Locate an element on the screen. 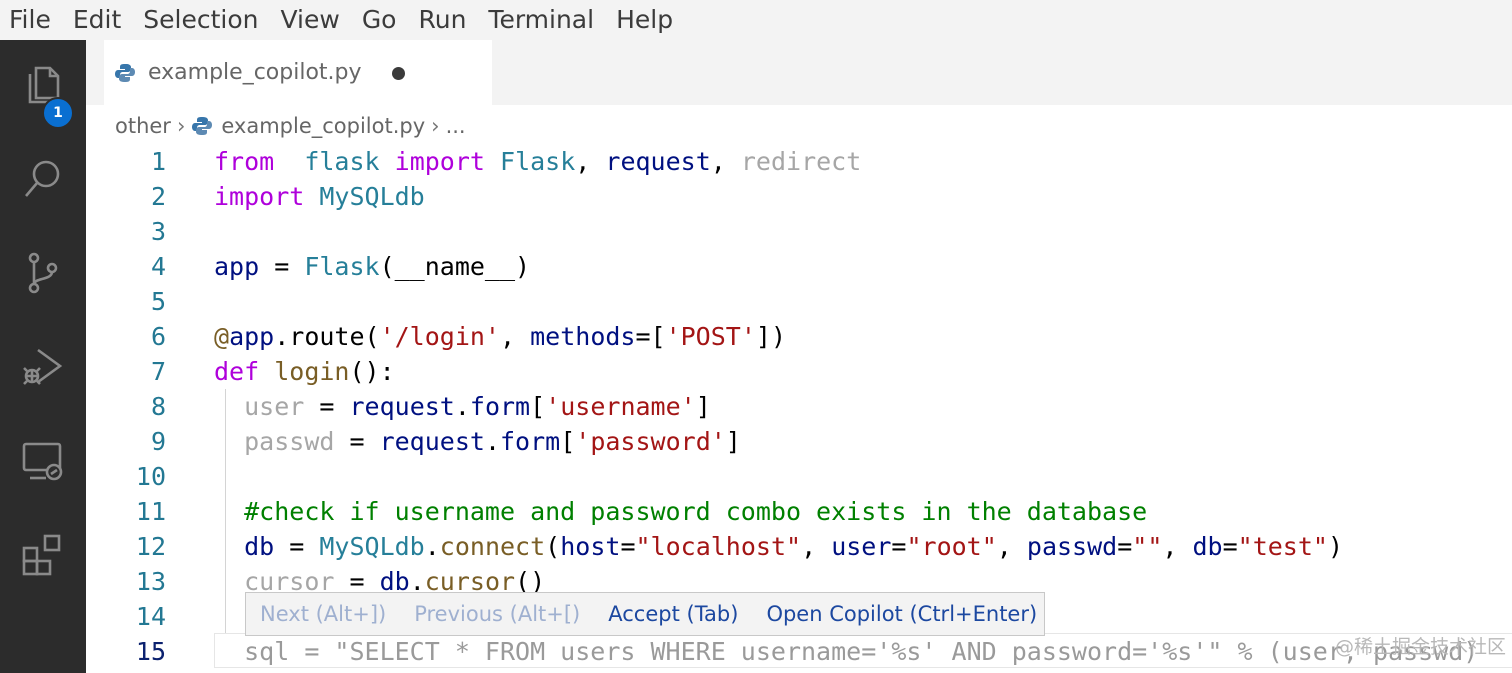 Image resolution: width=1512 pixels, height=673 pixels. code-token: login is located at coordinates (312, 371).